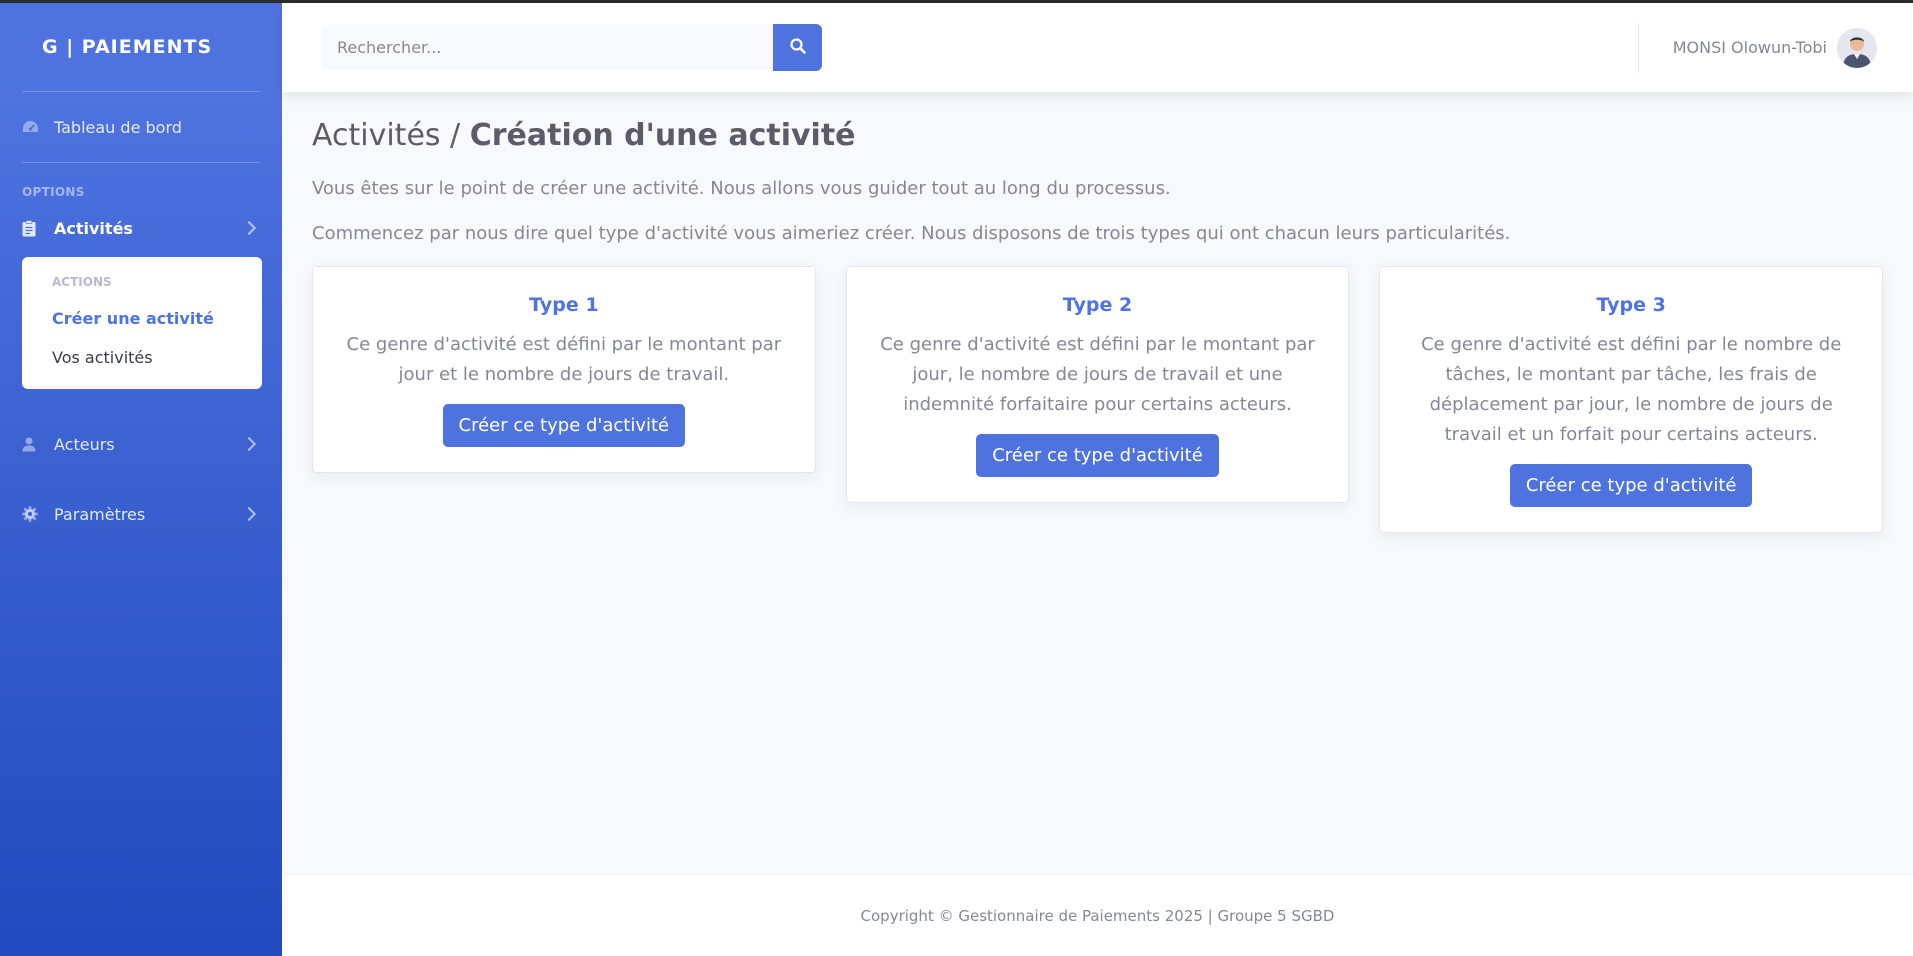 The height and width of the screenshot is (956, 1913). What do you see at coordinates (1638, 47) in the screenshot?
I see `topbar-divider` at bounding box center [1638, 47].